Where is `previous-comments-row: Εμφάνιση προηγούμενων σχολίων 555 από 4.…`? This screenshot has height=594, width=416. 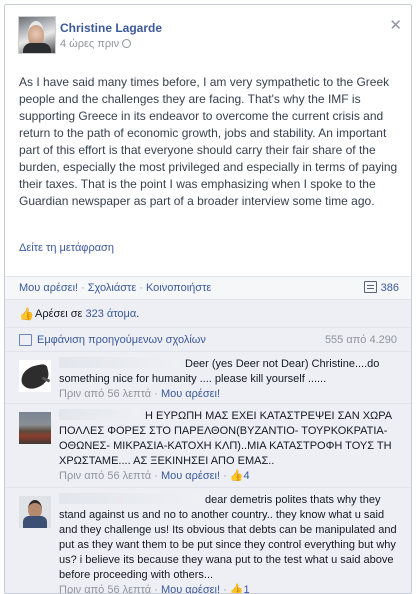
previous-comments-row: Εμφάνιση προηγούμενων σχολίων 555 από 4.… is located at coordinates (208, 339).